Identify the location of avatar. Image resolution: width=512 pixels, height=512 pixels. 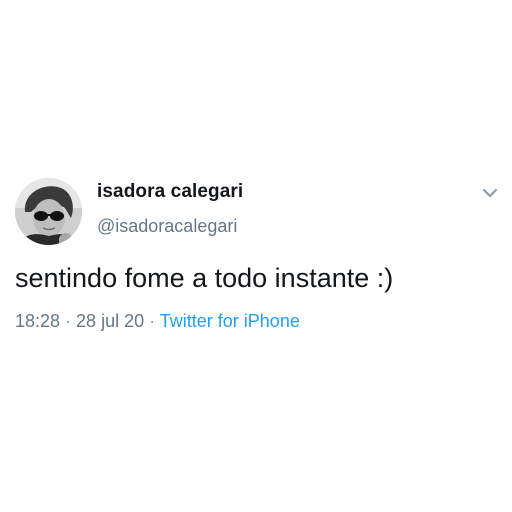
(48, 211).